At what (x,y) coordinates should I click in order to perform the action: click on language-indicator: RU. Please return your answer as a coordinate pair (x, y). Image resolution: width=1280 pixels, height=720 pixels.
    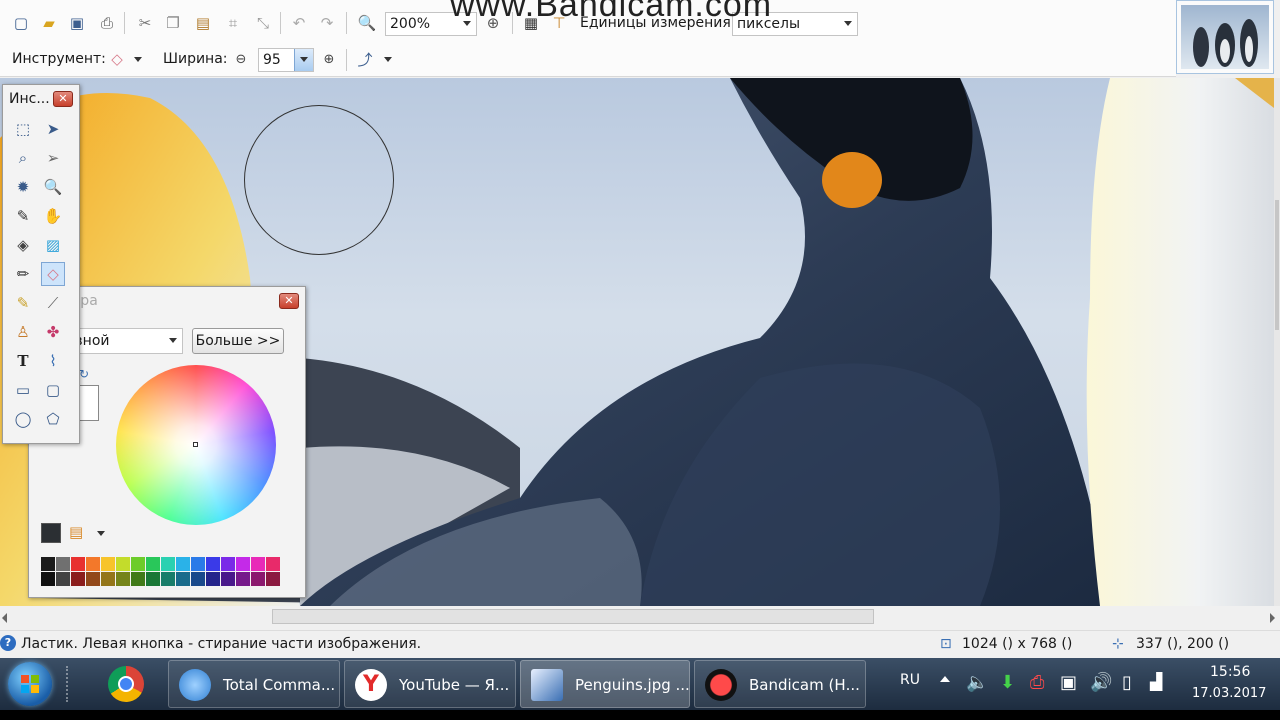
    Looking at the image, I should click on (910, 680).